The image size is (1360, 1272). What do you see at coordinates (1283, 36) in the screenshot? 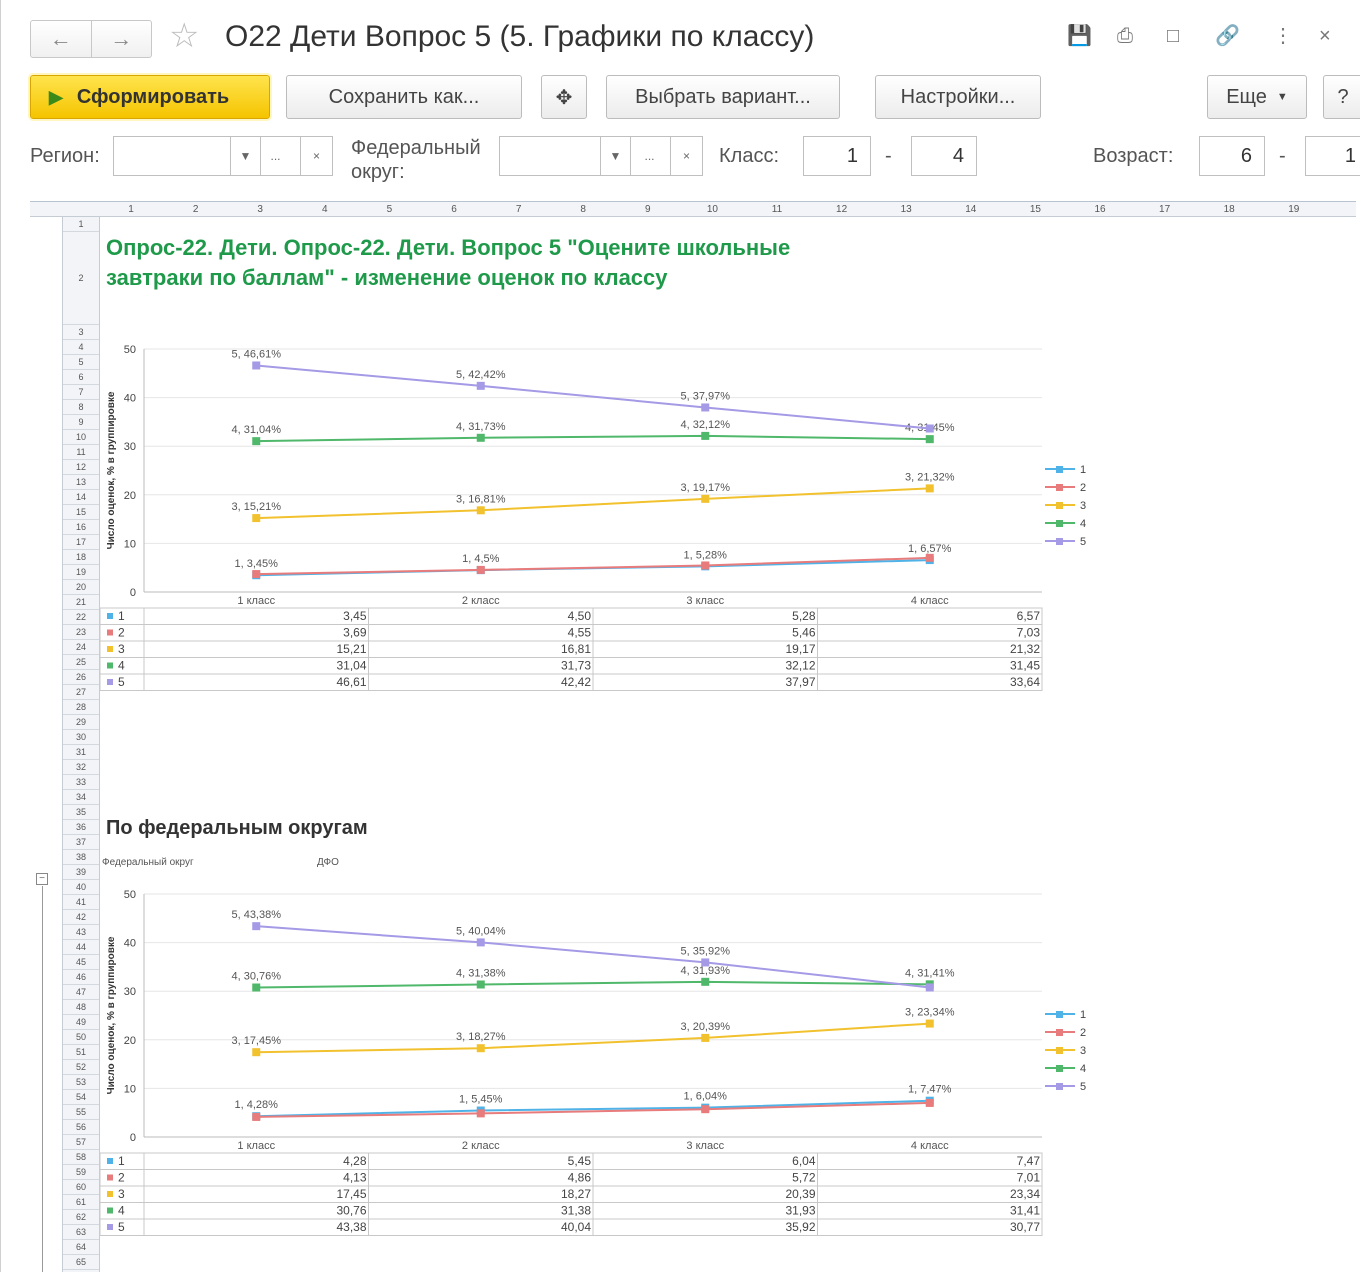
I see `more-vertical-icon: ⋮` at bounding box center [1283, 36].